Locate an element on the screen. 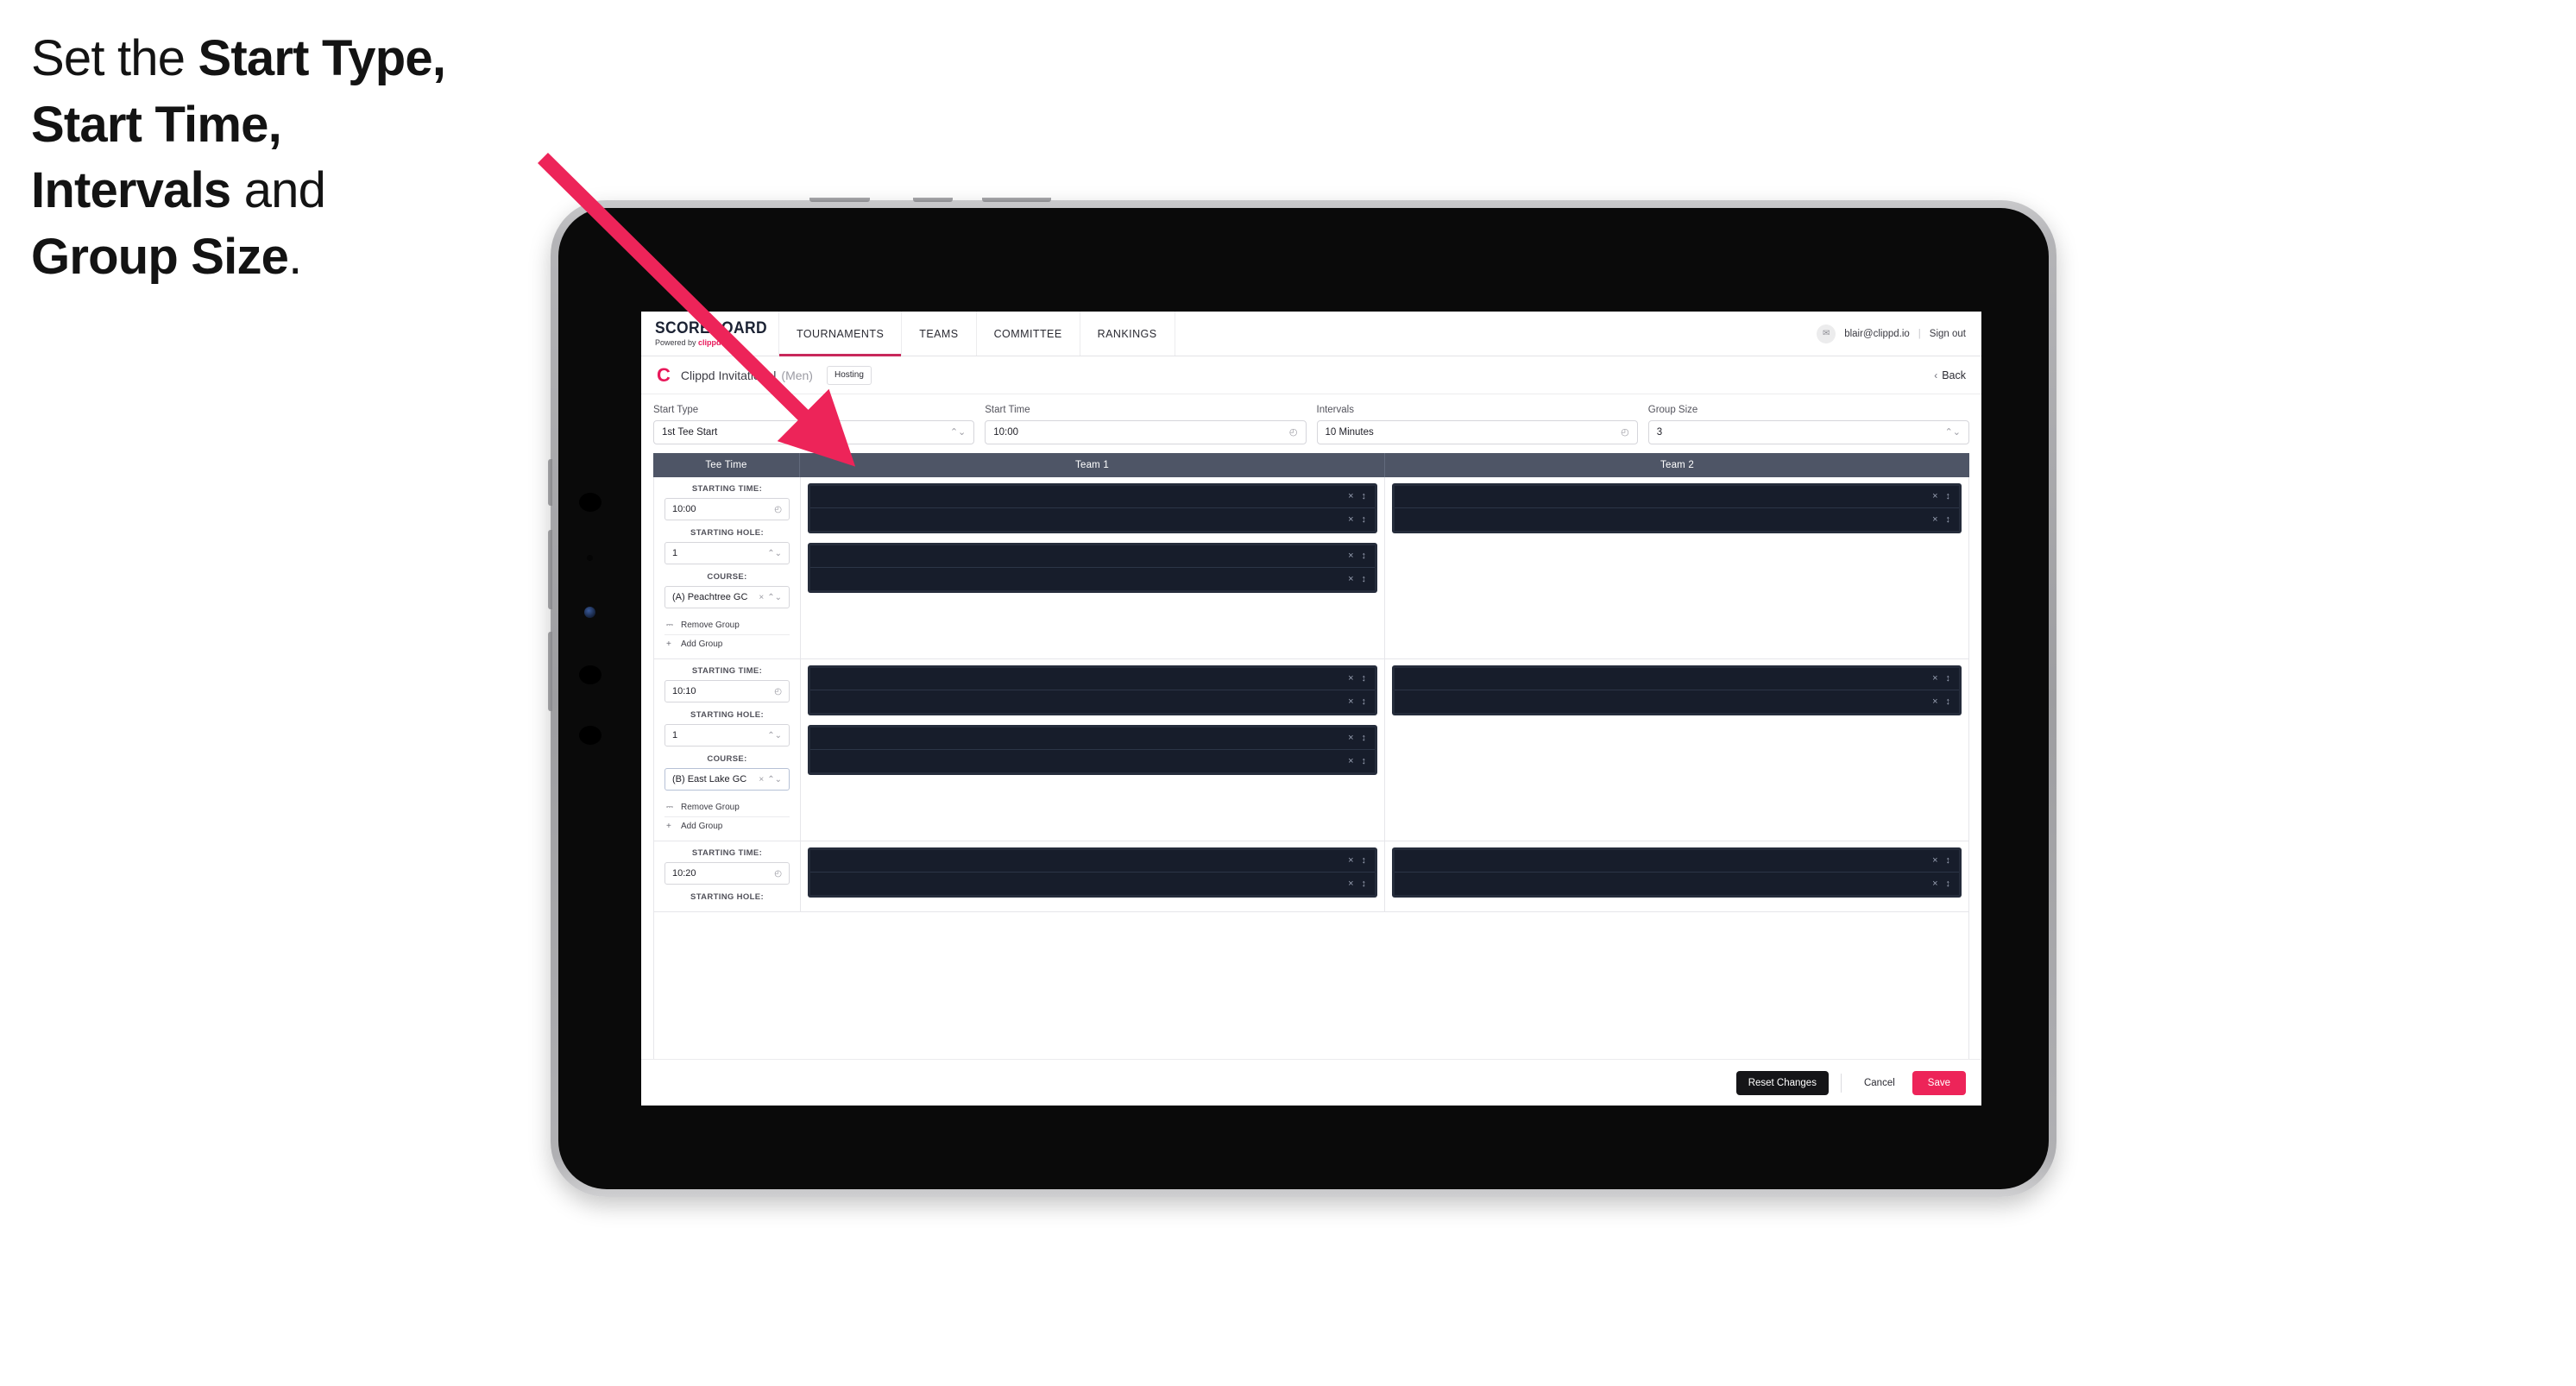  back-button: ‹ Back is located at coordinates (1950, 375).